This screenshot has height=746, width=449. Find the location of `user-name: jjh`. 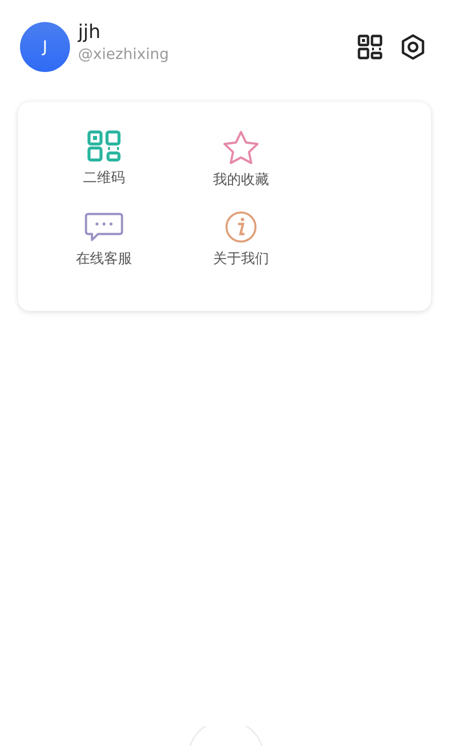

user-name: jjh is located at coordinates (90, 33).